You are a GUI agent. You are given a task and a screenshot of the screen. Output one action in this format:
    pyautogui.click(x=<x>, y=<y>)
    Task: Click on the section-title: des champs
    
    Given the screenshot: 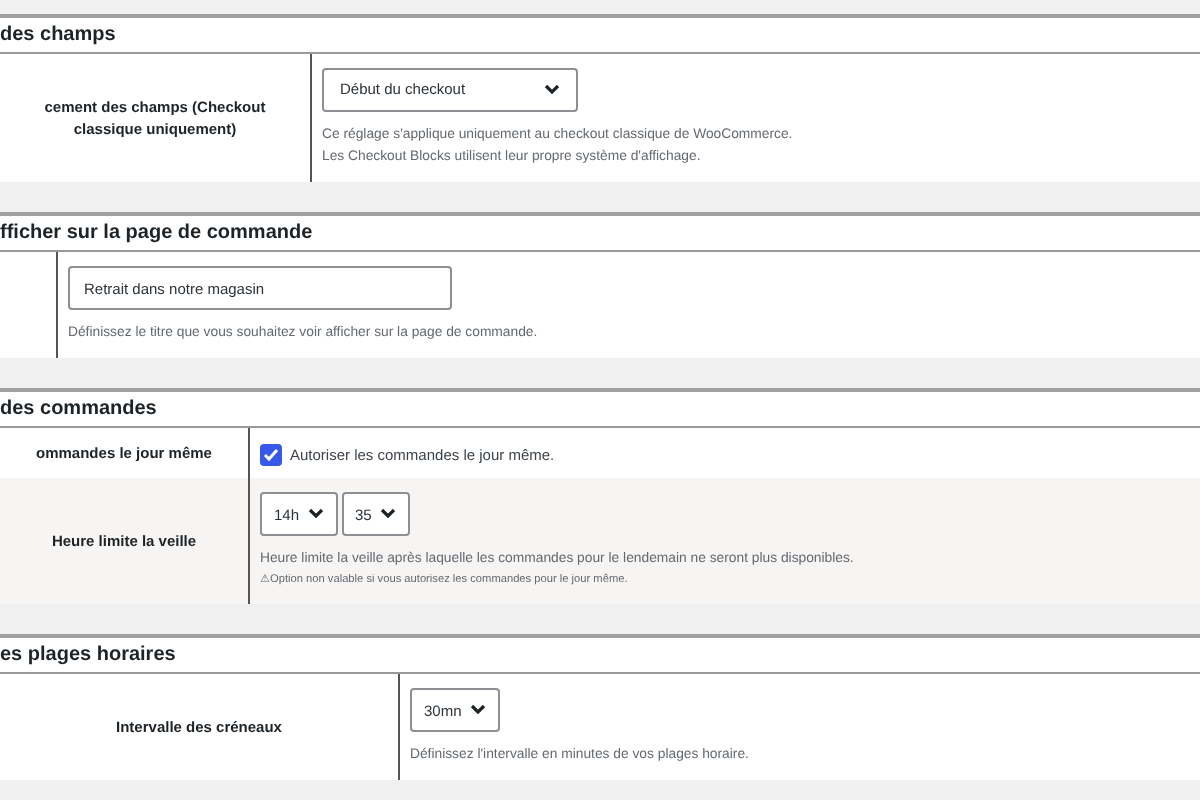 What is the action you would take?
    pyautogui.click(x=600, y=36)
    